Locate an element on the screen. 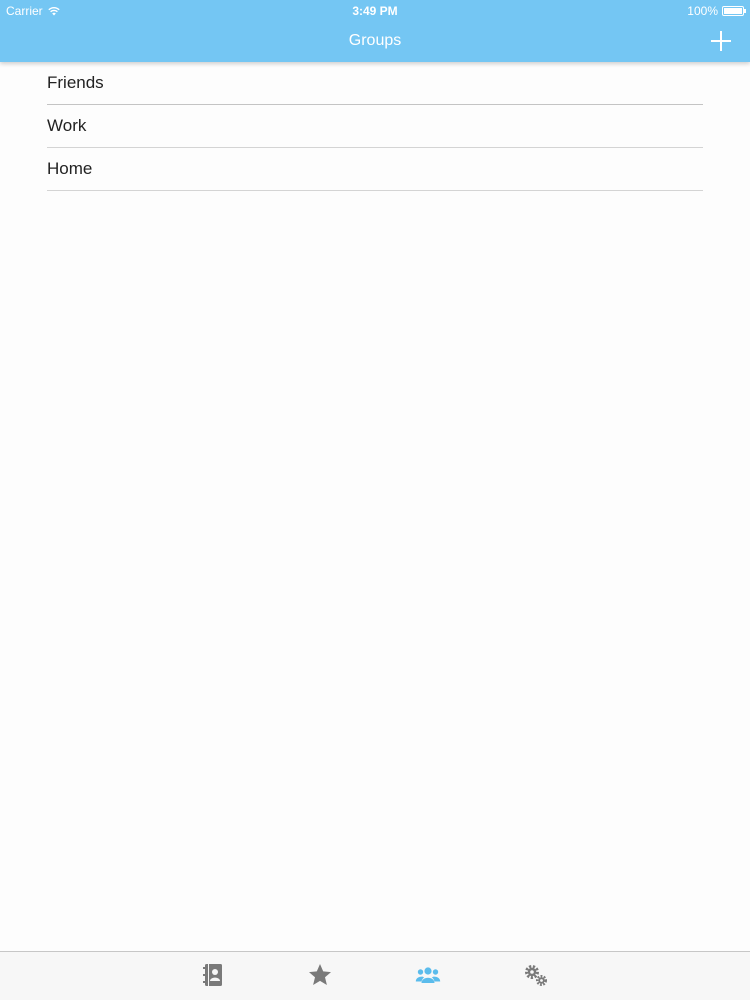  contacts-book-icon is located at coordinates (212, 975).